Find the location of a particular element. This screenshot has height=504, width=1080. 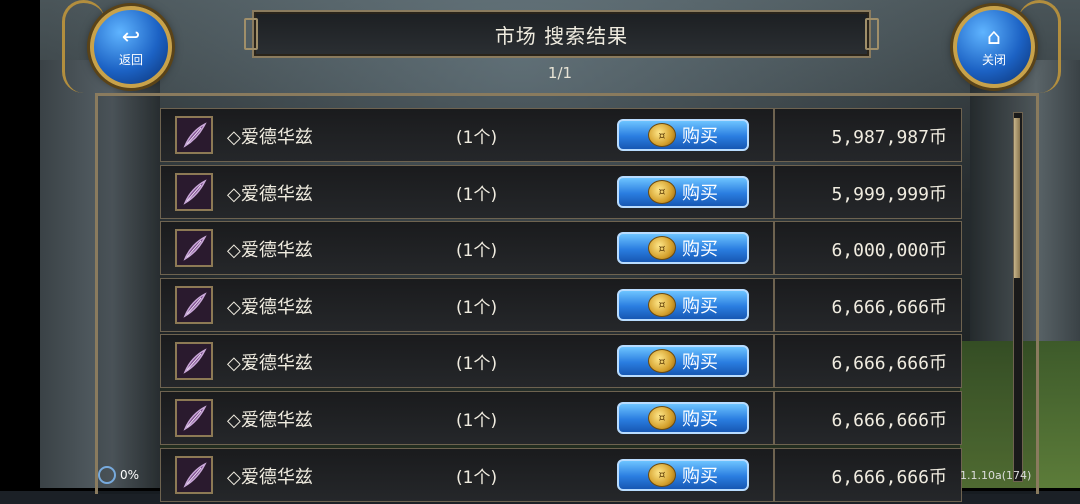

return-arrow-icon: ↩ is located at coordinates (131, 37).